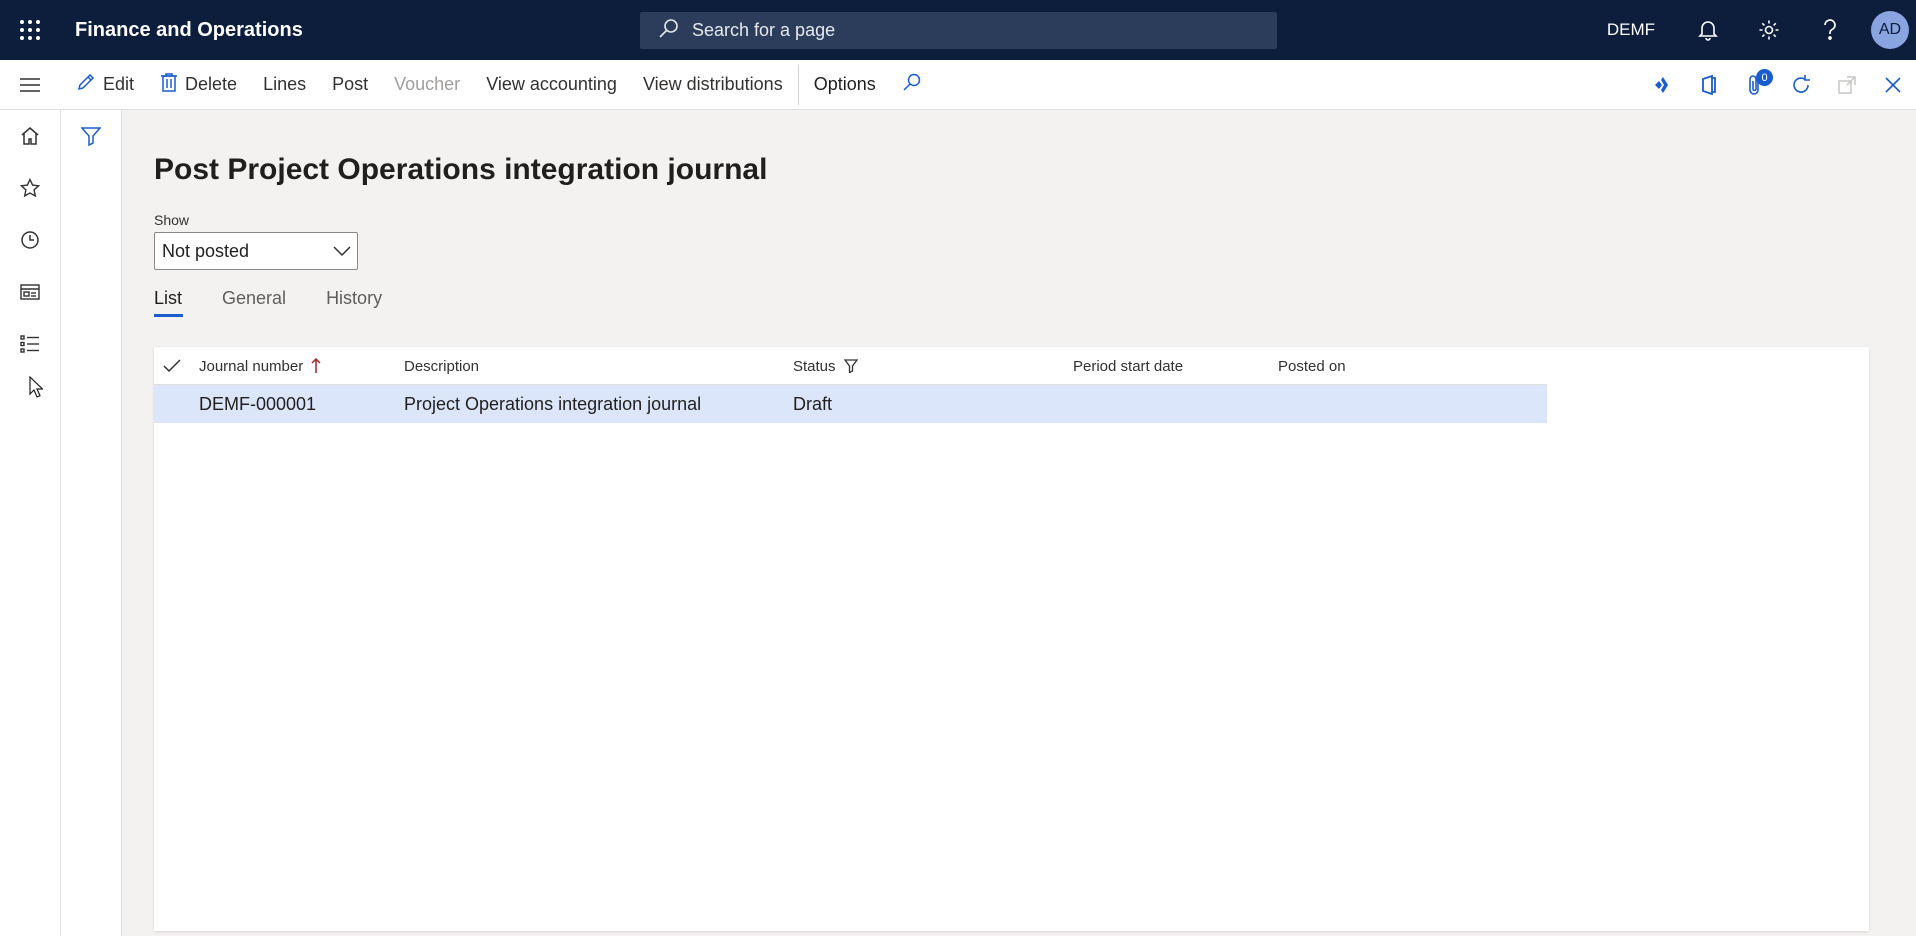  What do you see at coordinates (1801, 85) in the screenshot?
I see `refresh-icon` at bounding box center [1801, 85].